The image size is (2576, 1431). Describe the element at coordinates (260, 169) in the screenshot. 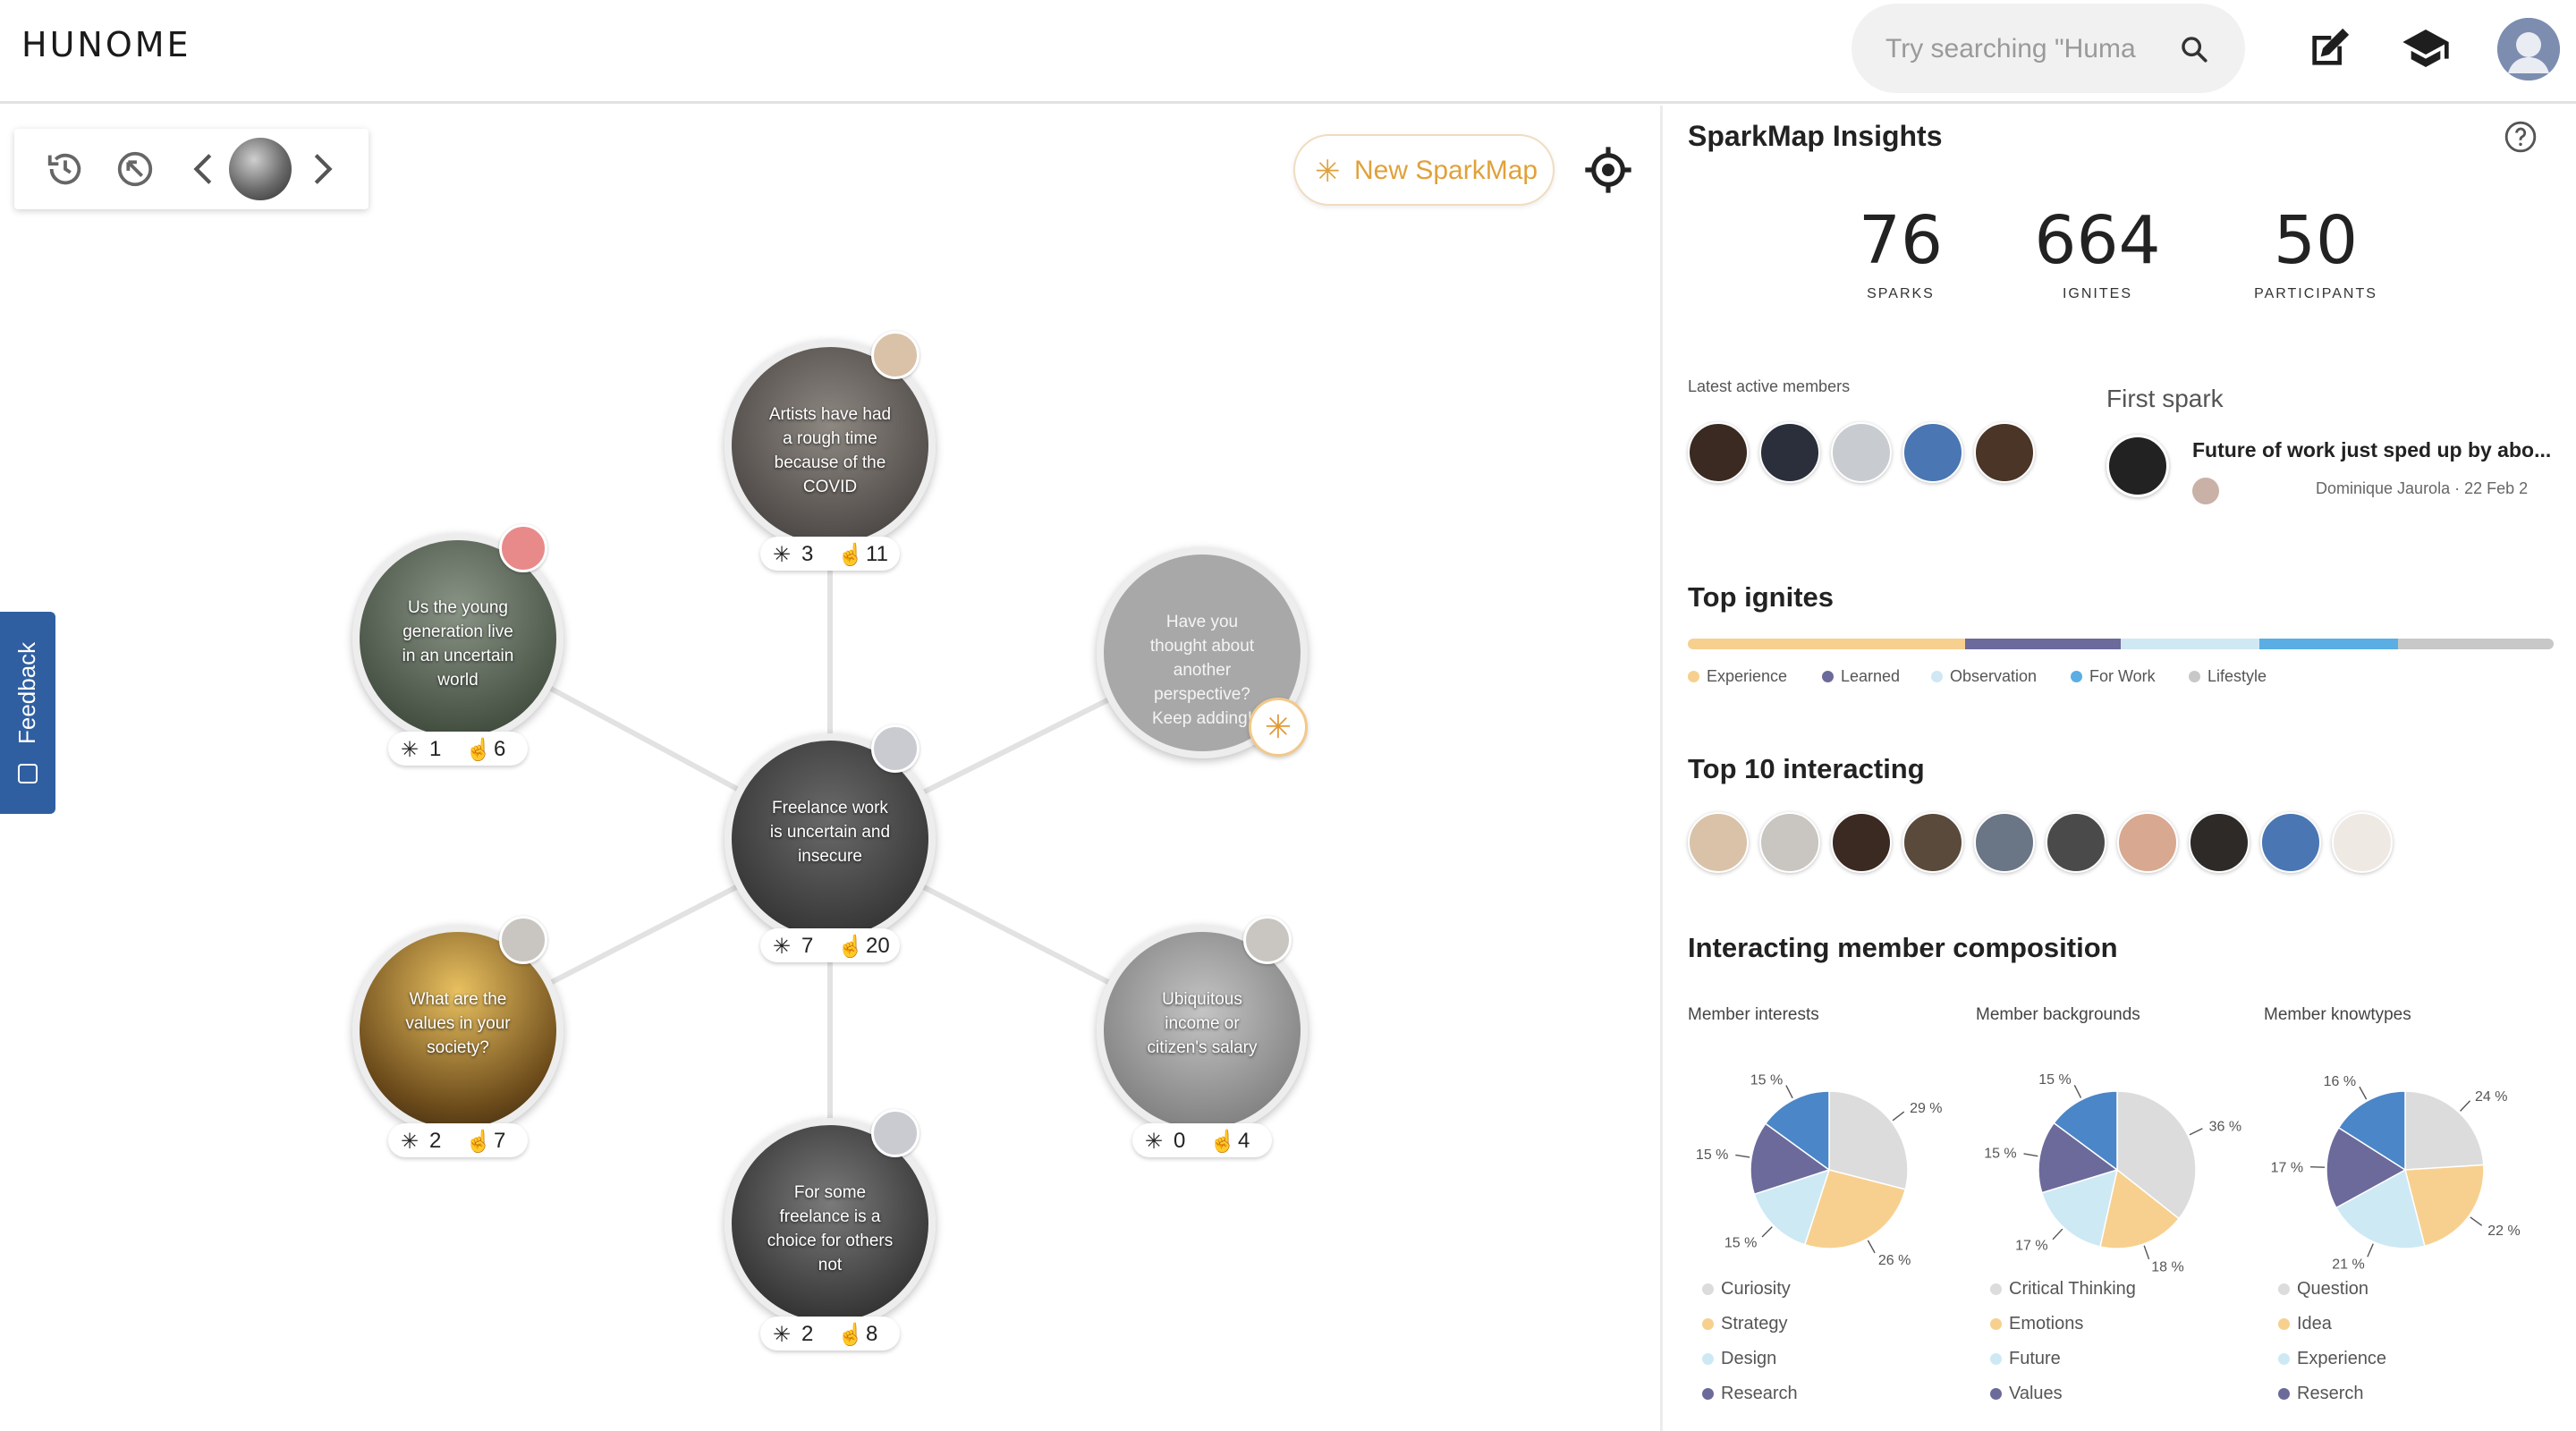

I see `current-map-avatar` at that location.